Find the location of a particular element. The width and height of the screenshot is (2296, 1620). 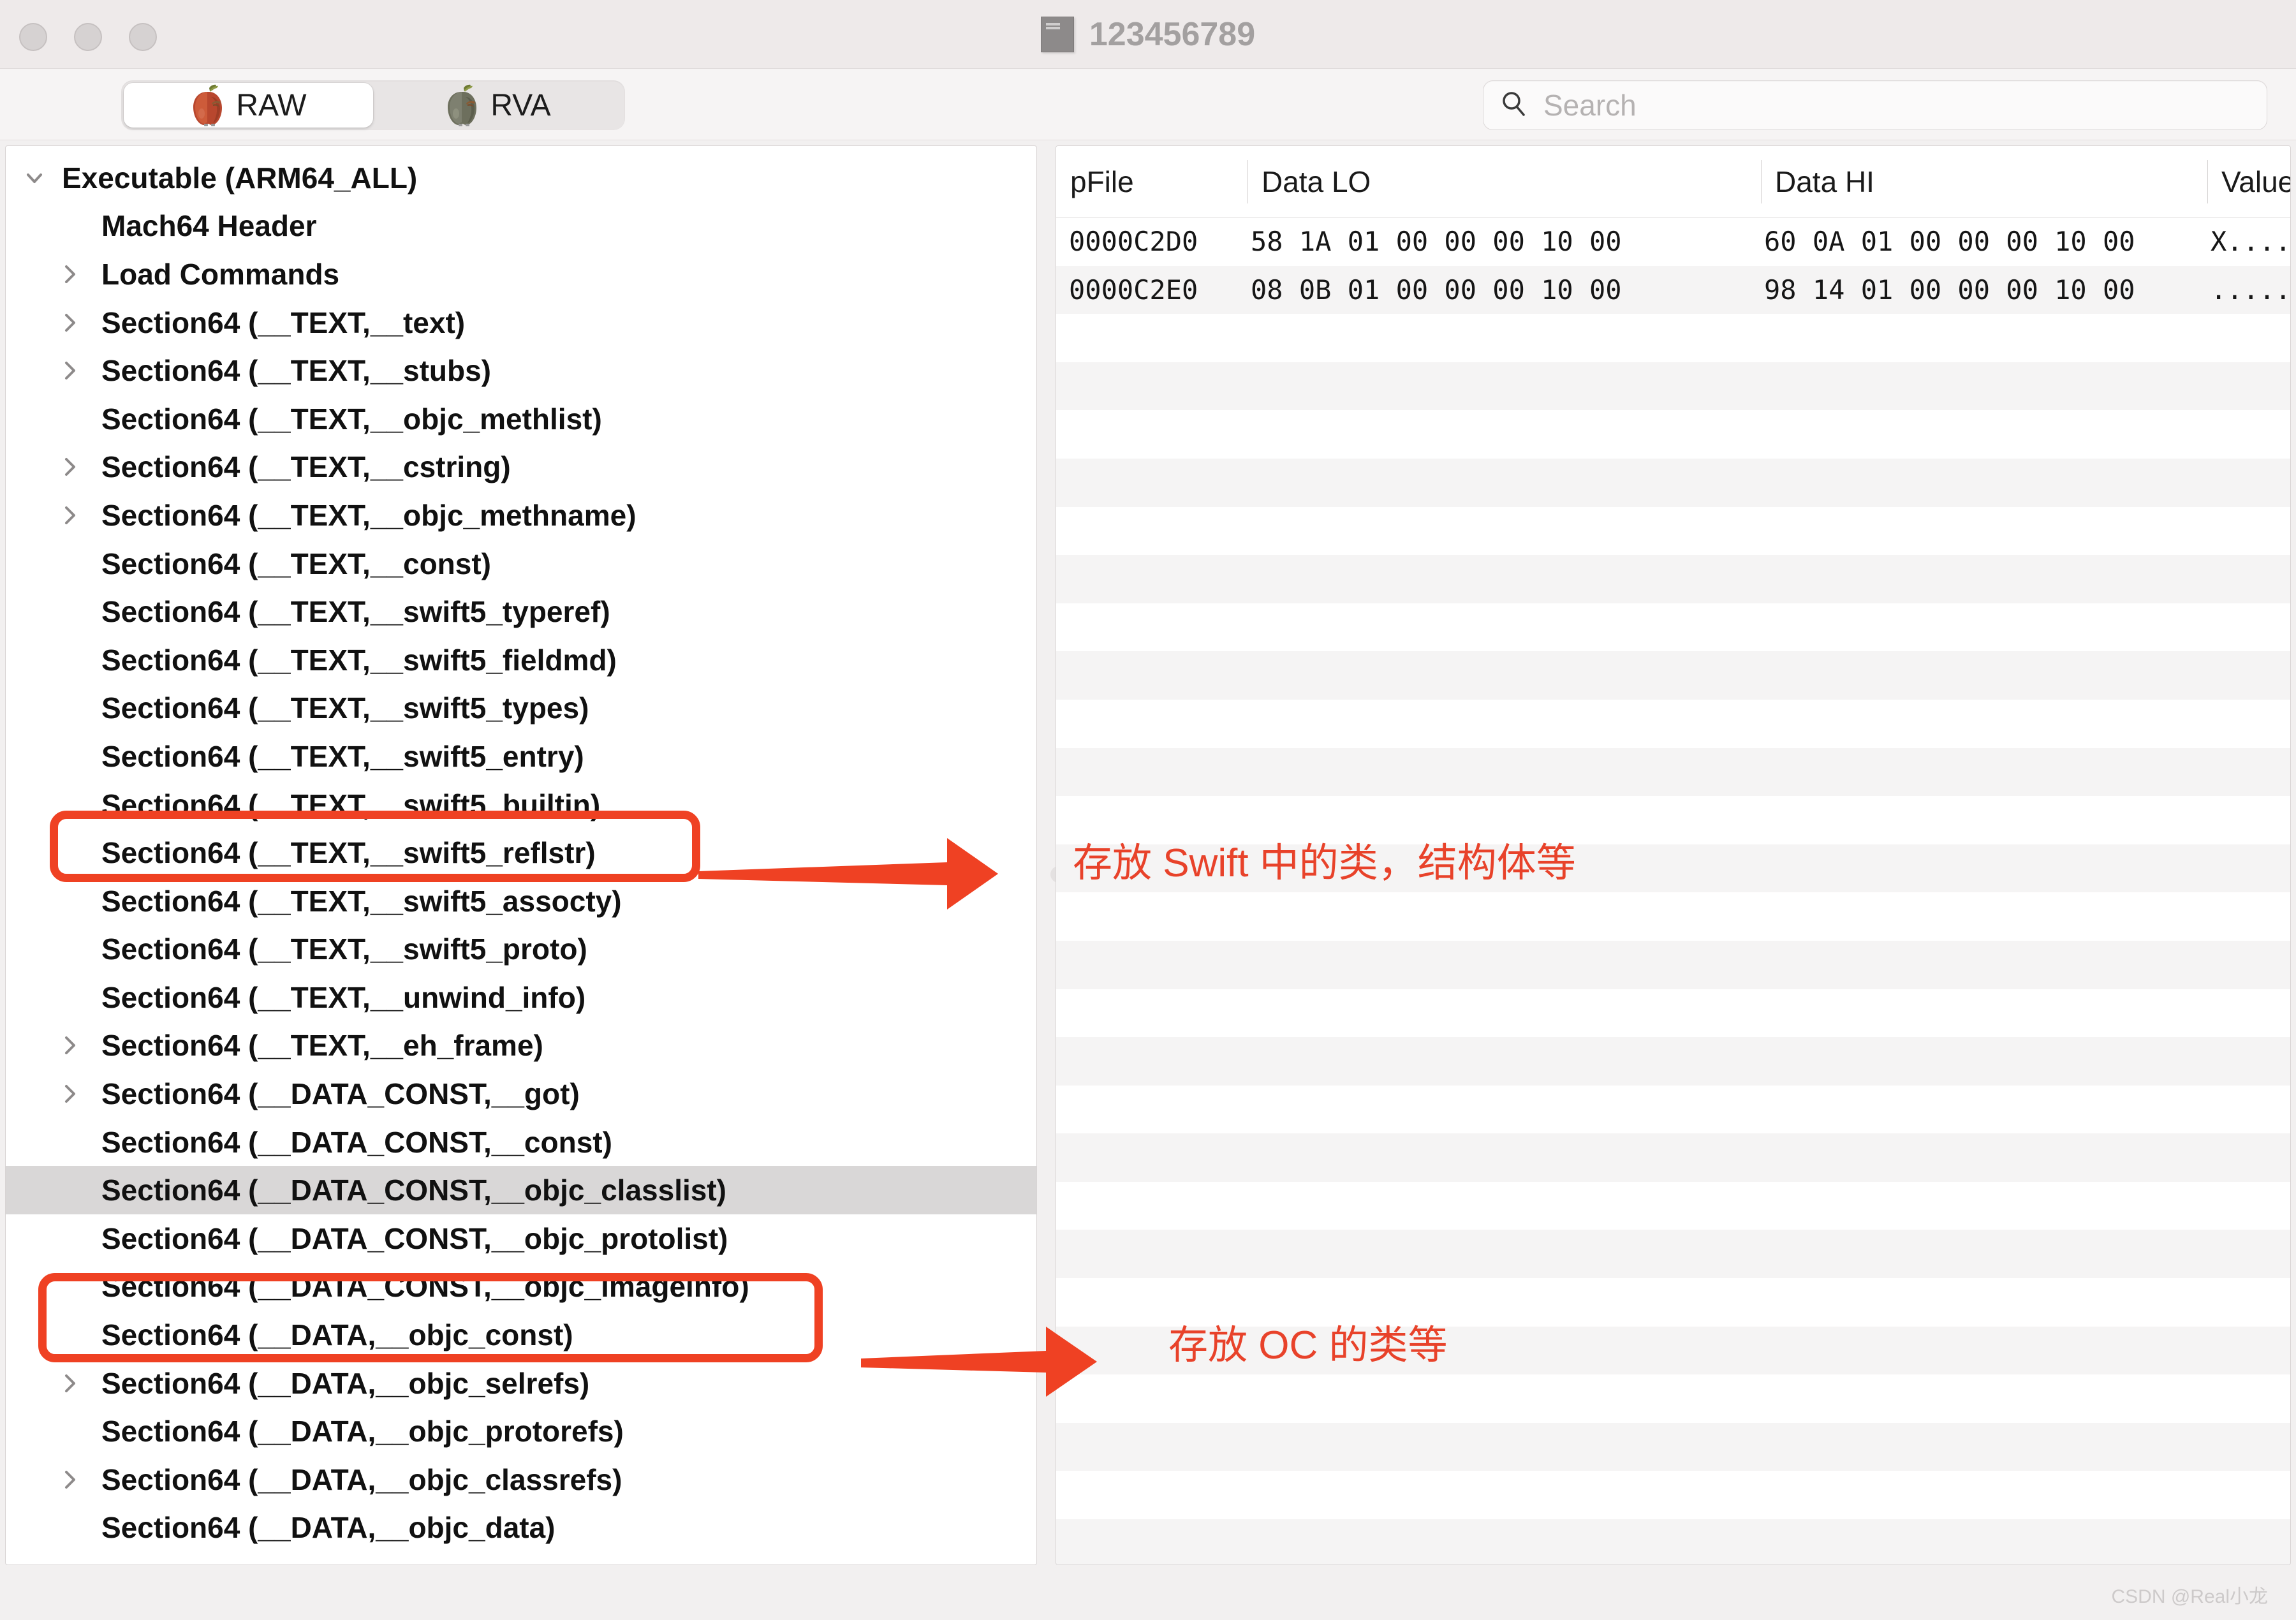

tree-row: Section64 (__TEXT,__eh_frame) is located at coordinates (521, 1046).